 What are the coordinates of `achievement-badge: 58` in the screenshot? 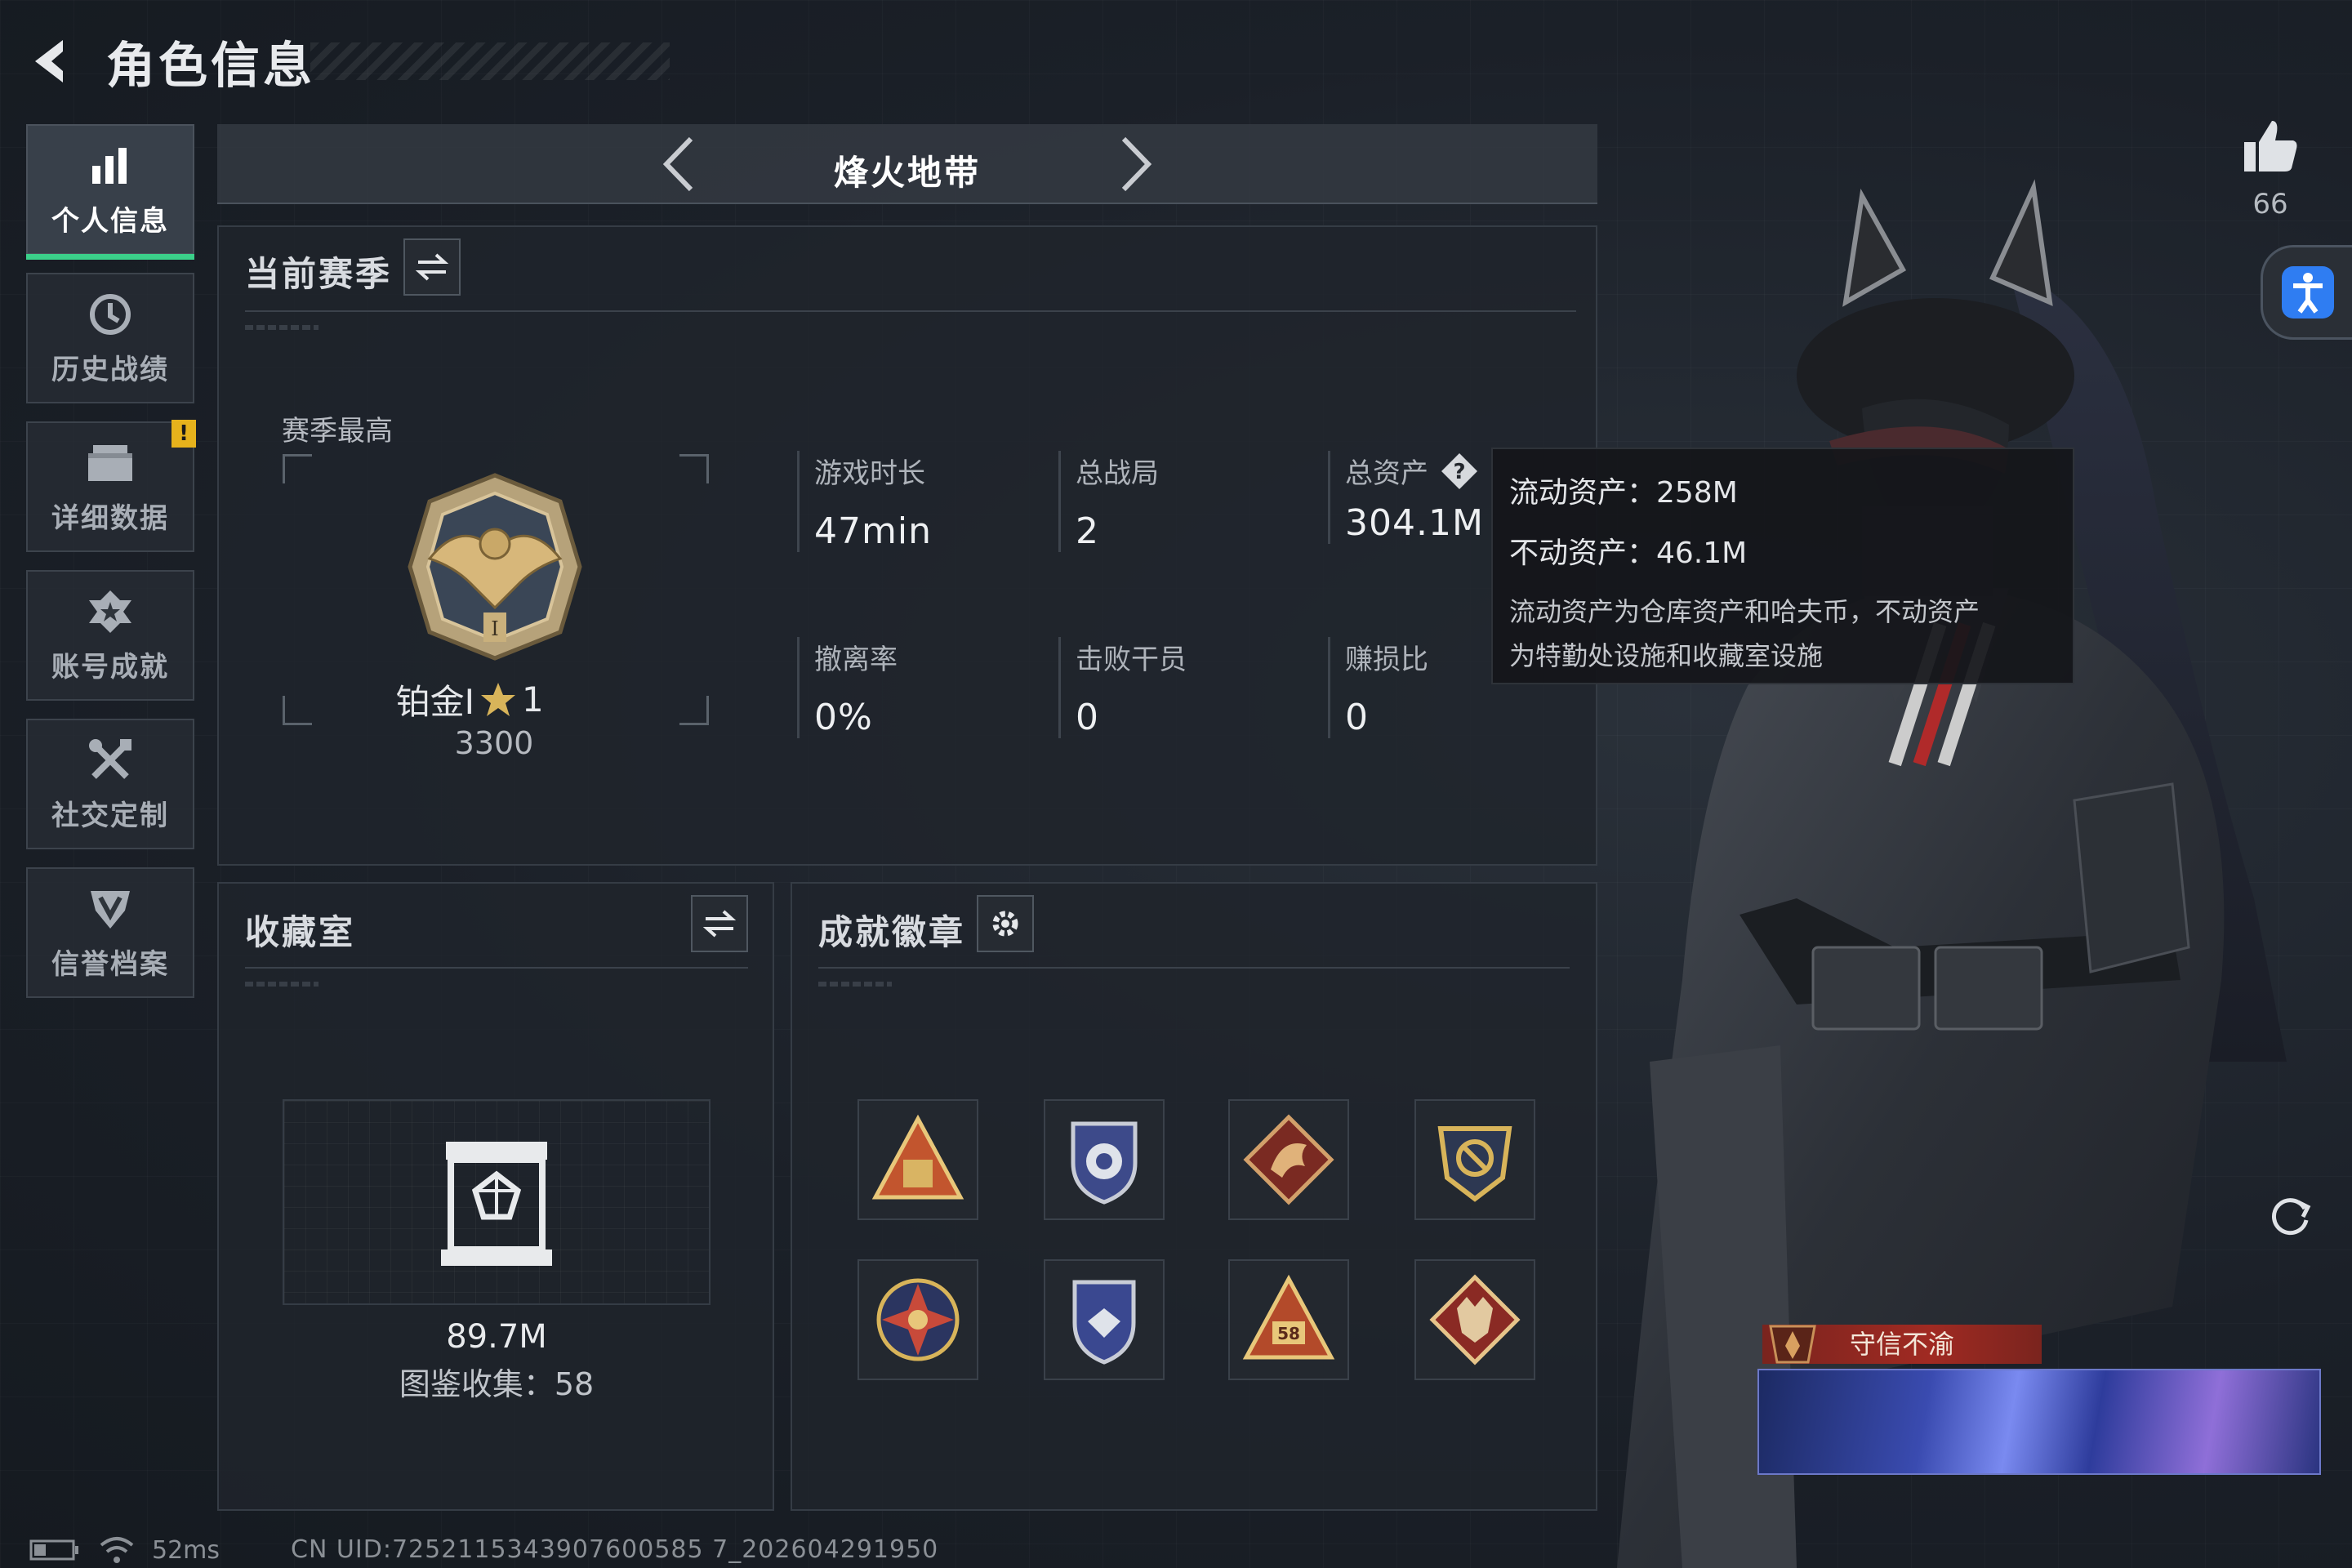 It's located at (1288, 1319).